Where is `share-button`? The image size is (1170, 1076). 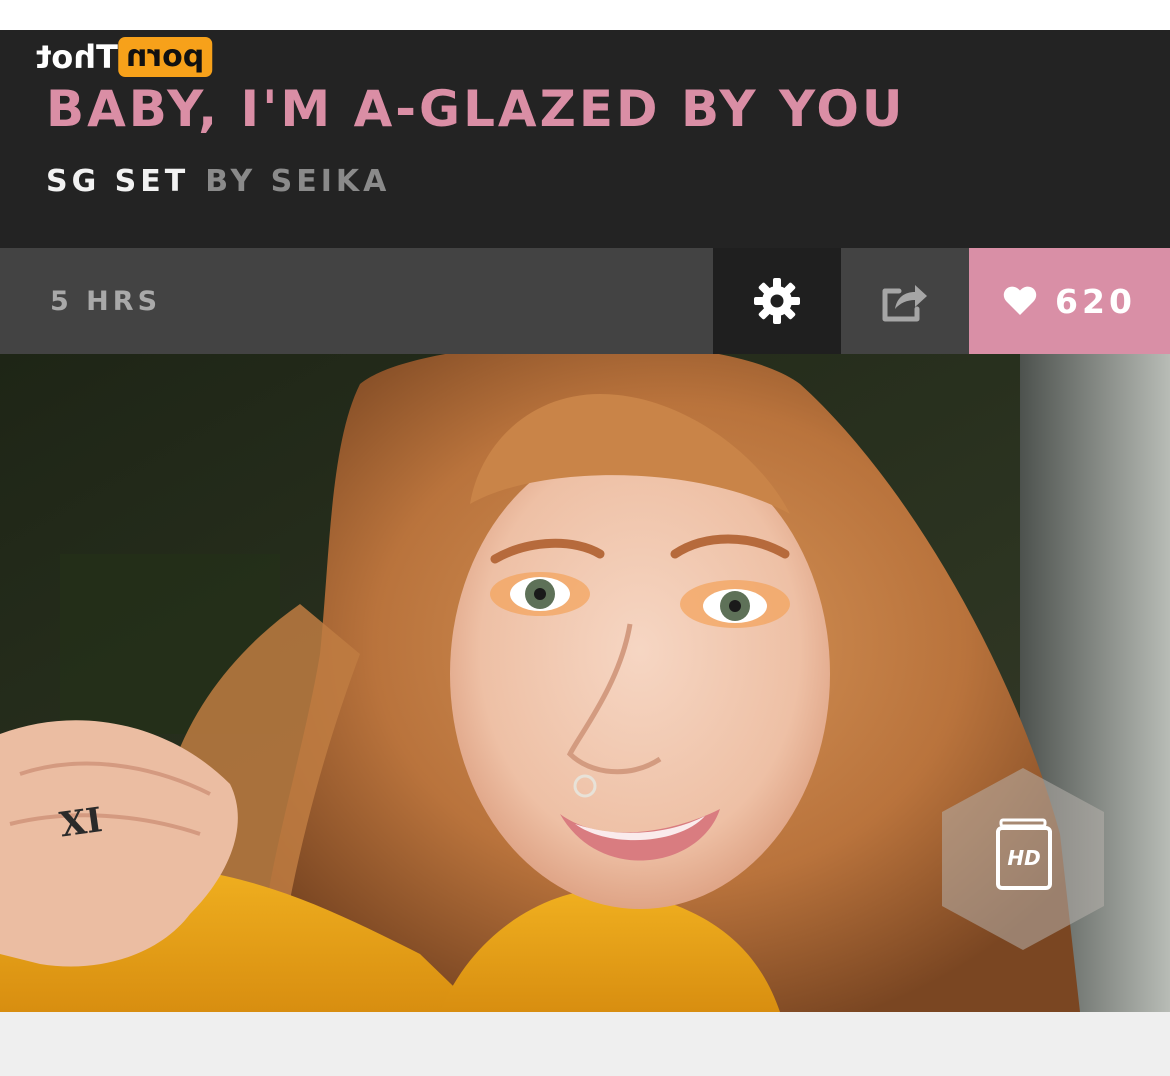
share-button is located at coordinates (905, 301).